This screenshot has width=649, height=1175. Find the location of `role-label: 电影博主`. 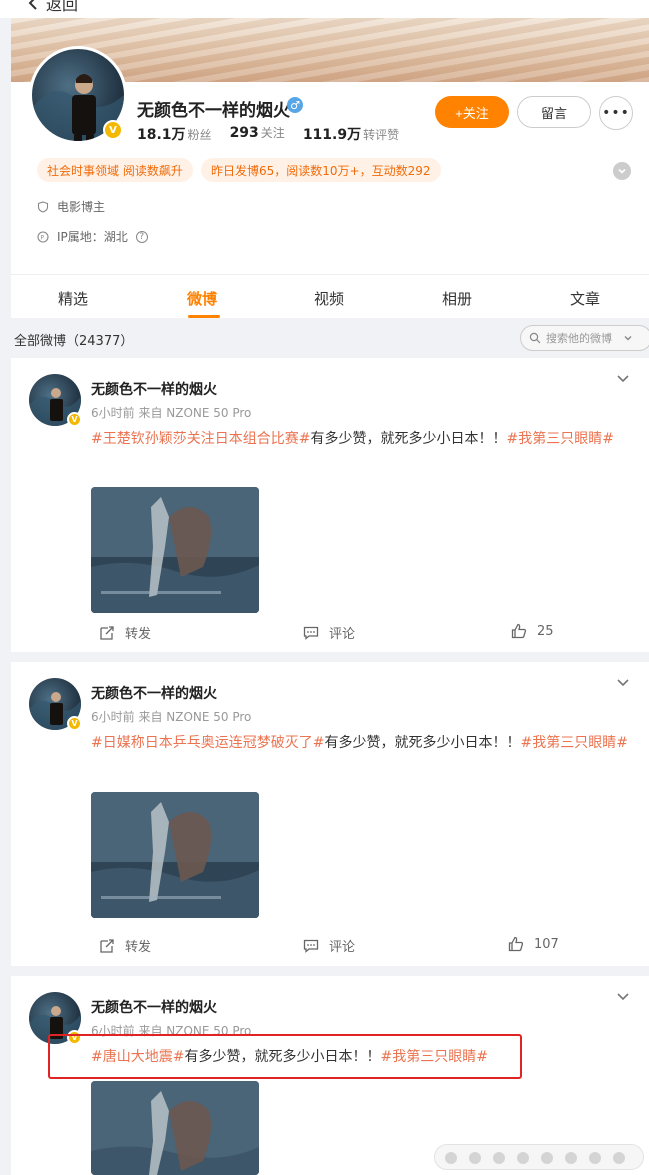

role-label: 电影博主 is located at coordinates (81, 207).